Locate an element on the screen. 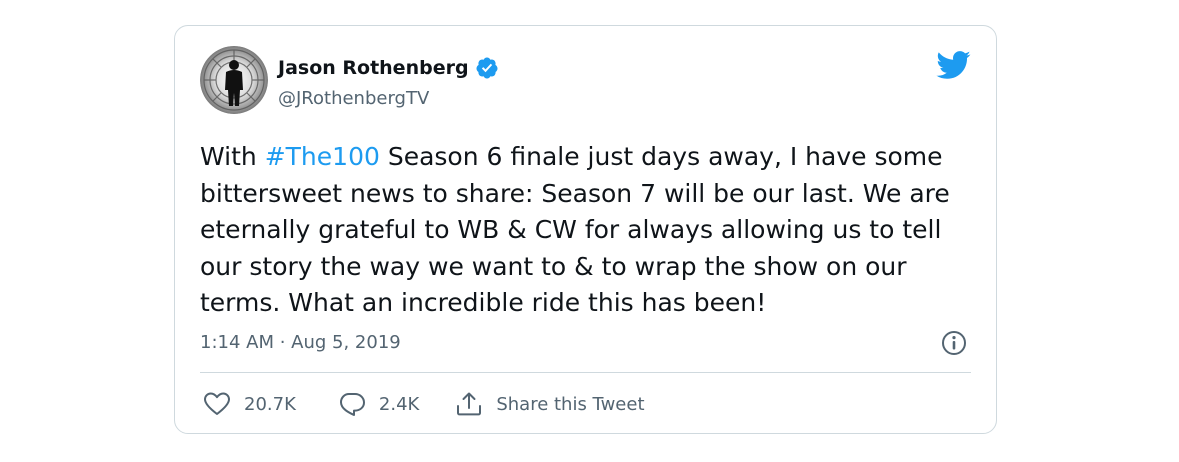  heart-icon is located at coordinates (217, 403).